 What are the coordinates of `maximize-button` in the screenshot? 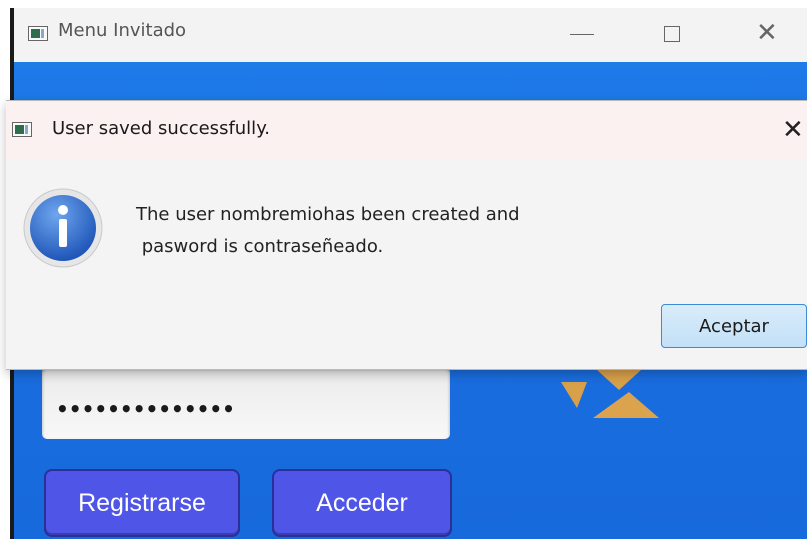 It's located at (674, 35).